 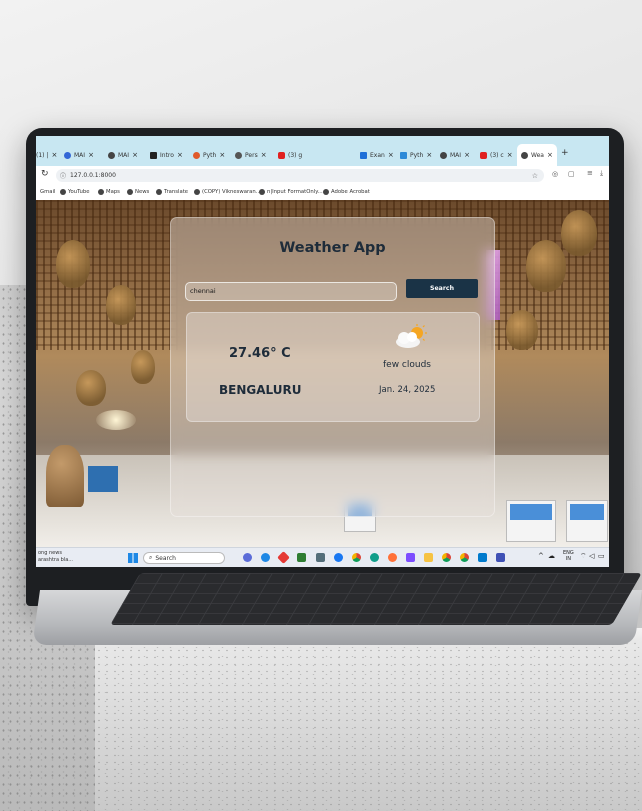 What do you see at coordinates (291, 291) in the screenshot?
I see `city-search-input: chennai` at bounding box center [291, 291].